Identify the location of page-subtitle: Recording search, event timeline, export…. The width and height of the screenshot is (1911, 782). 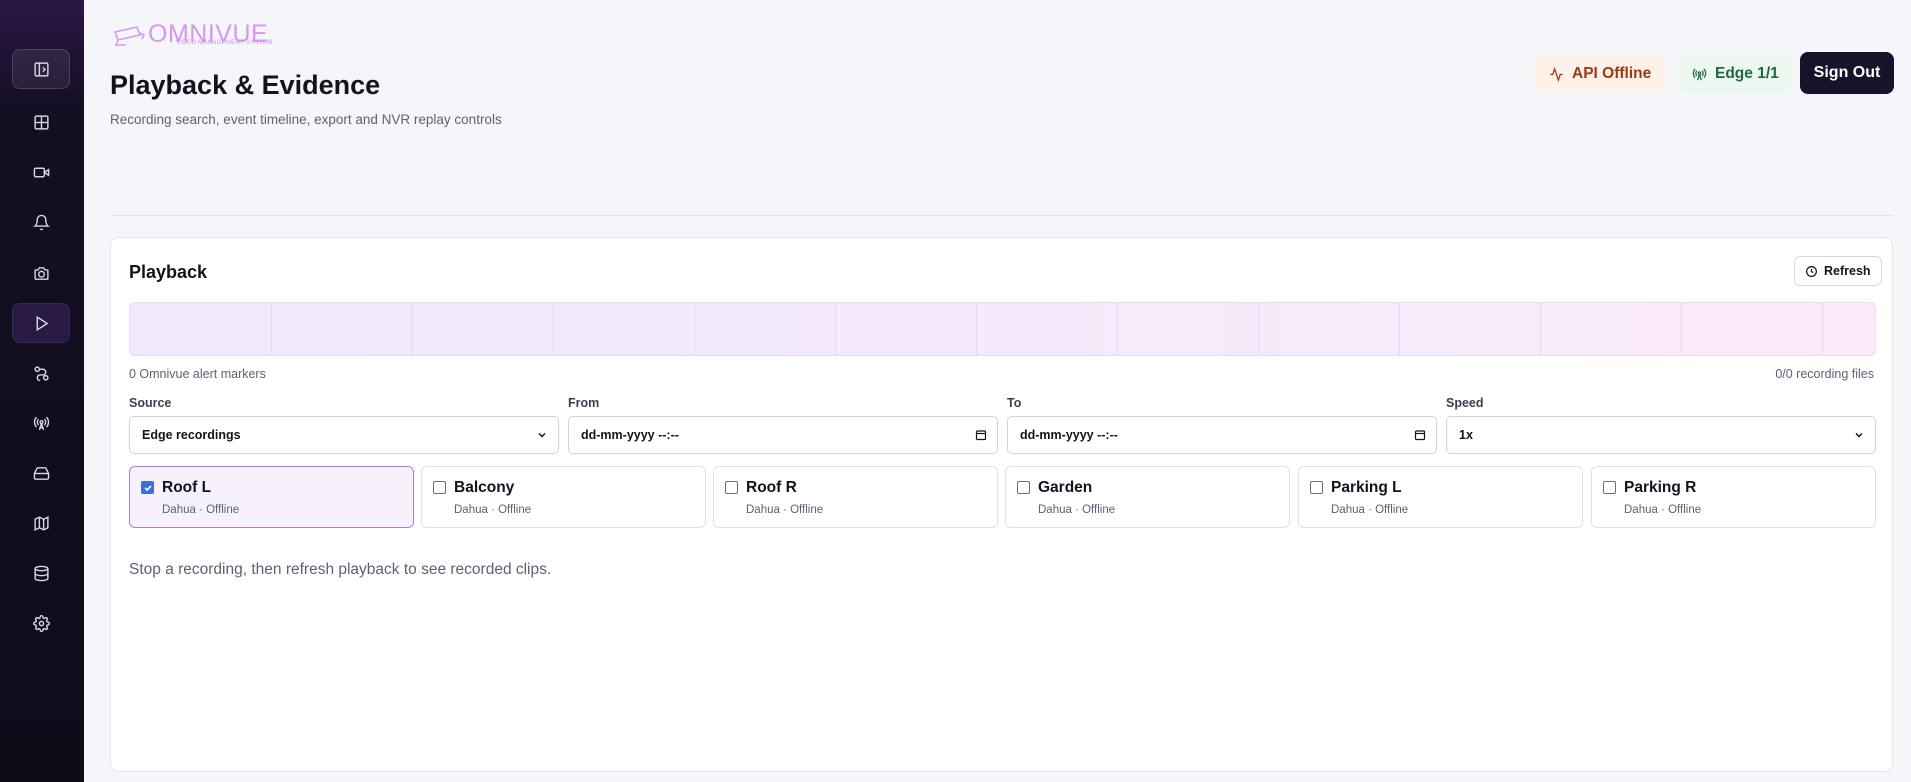
(306, 119).